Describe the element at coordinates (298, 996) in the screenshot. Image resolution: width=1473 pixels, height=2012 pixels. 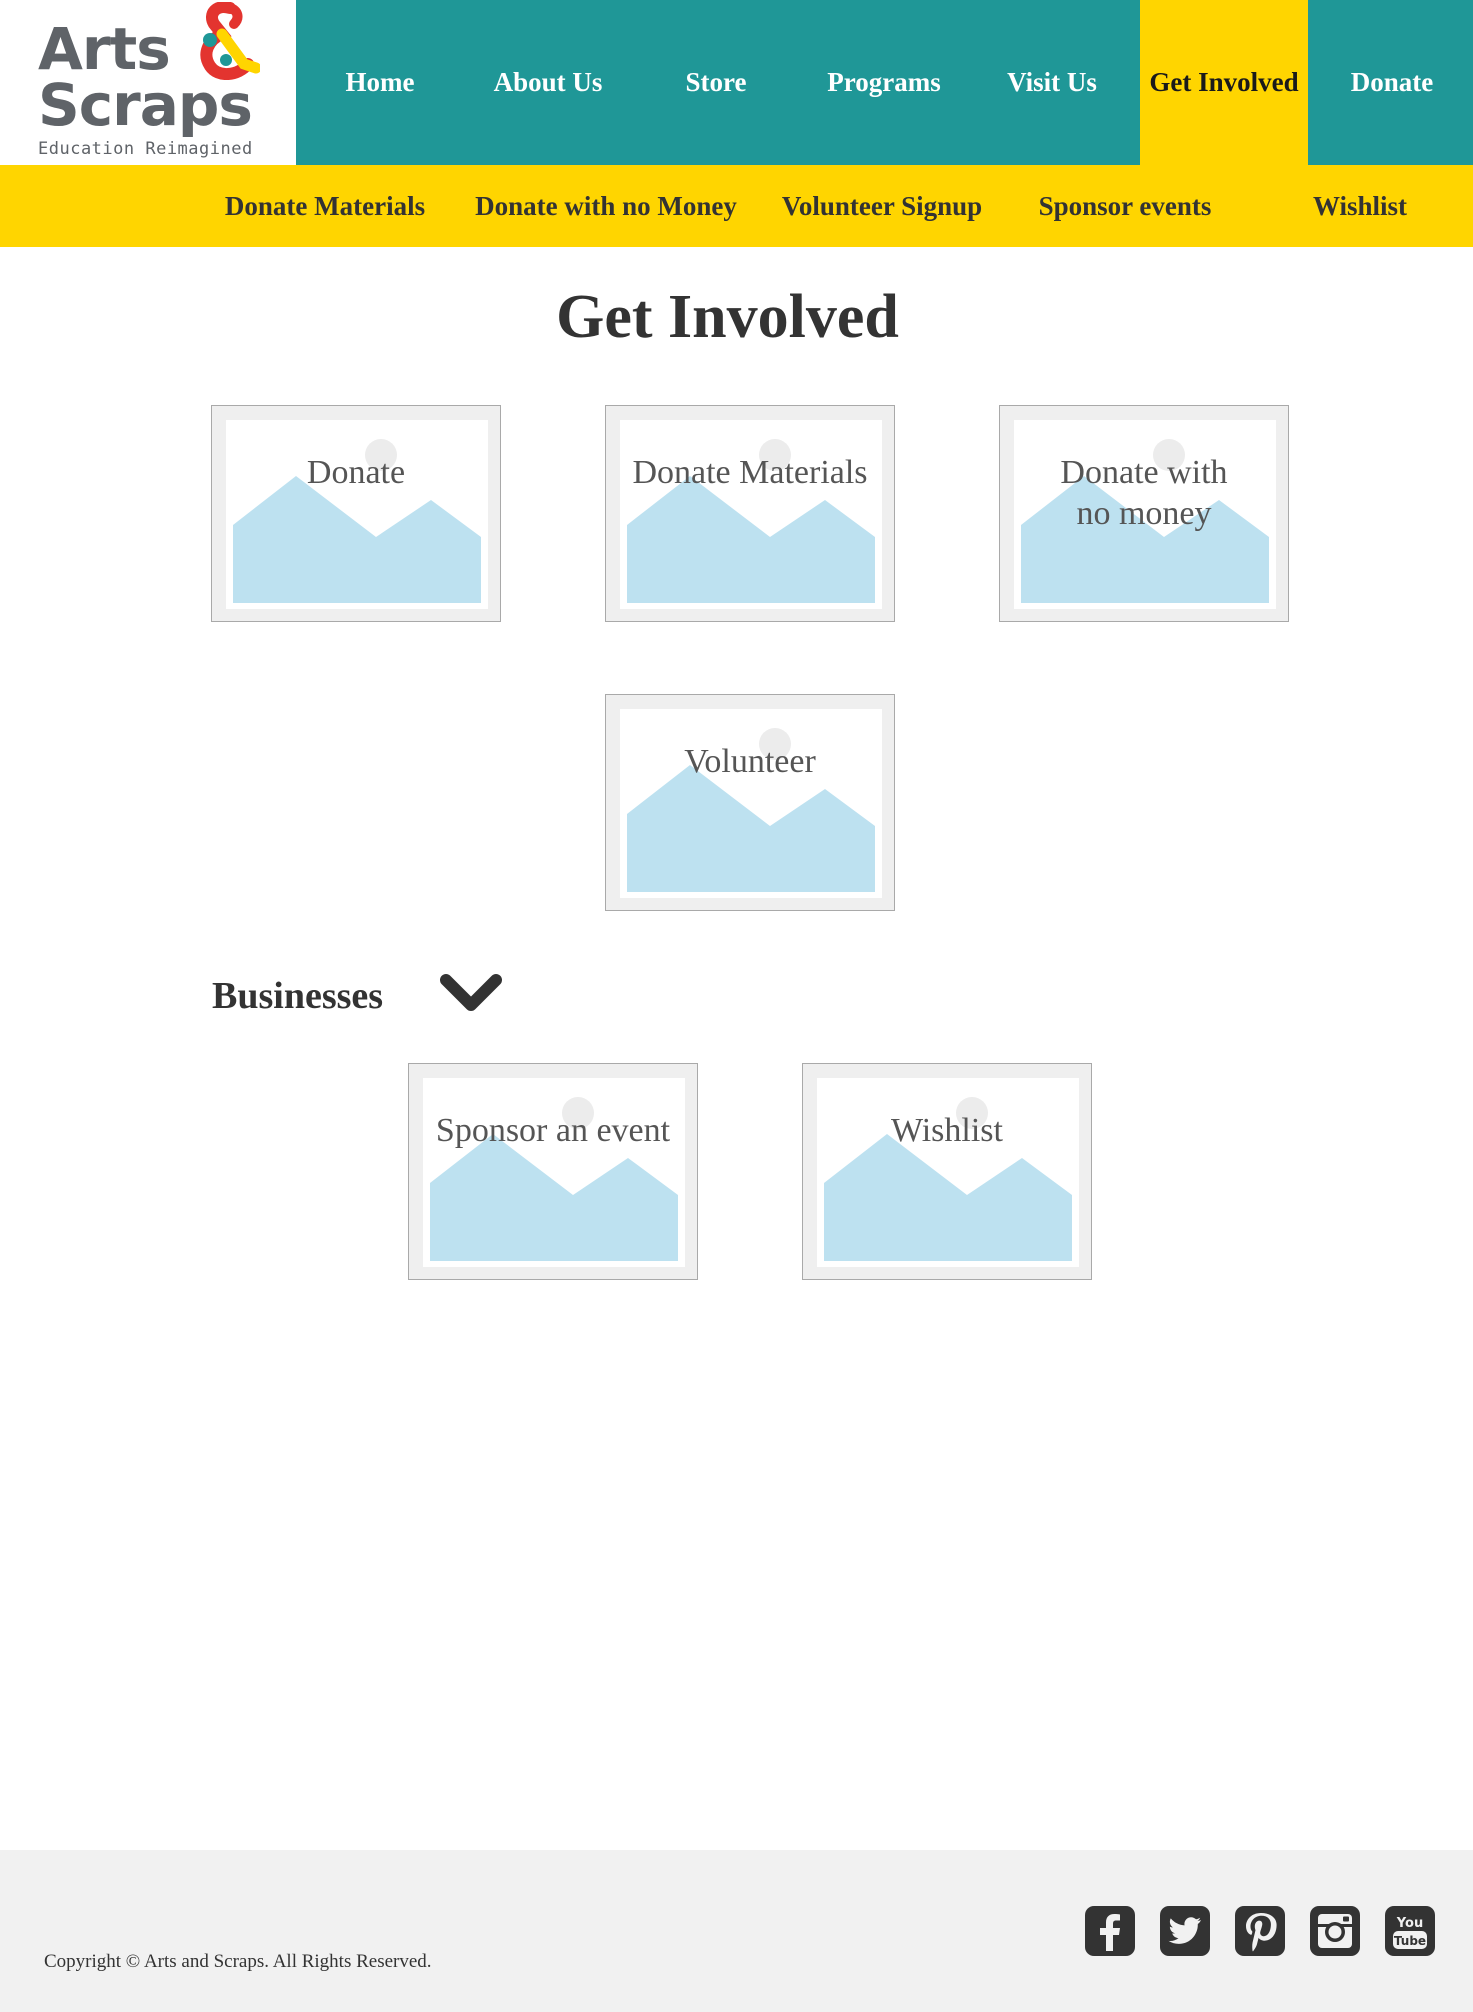
I see `businesses-heading: Businesses` at that location.